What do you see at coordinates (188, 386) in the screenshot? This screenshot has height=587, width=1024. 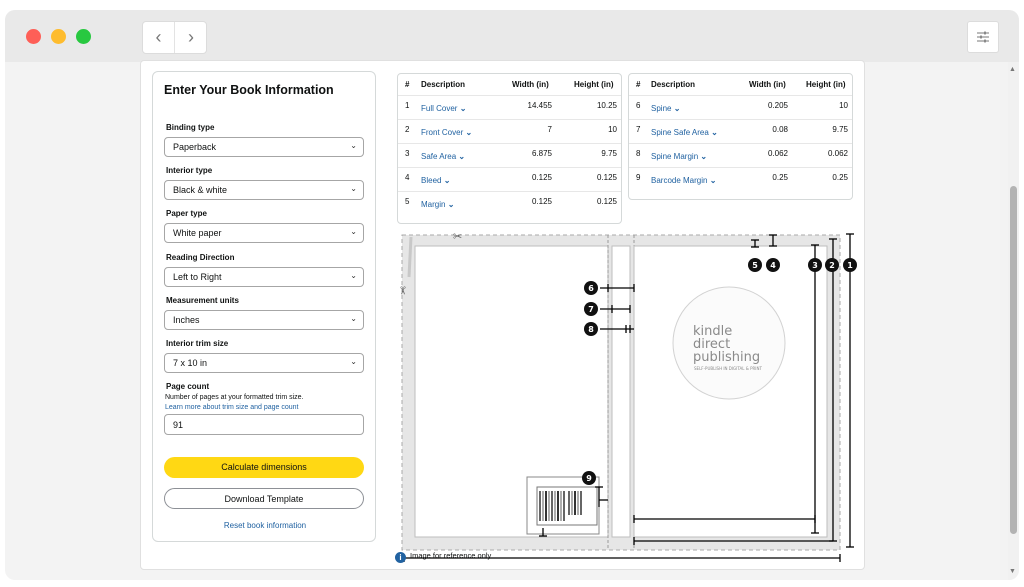 I see `page-count-label: Page count` at bounding box center [188, 386].